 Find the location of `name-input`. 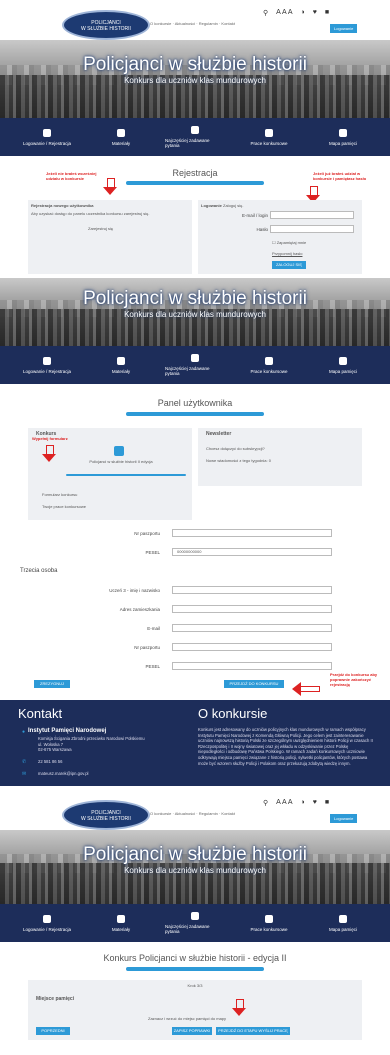

name-input is located at coordinates (252, 590).